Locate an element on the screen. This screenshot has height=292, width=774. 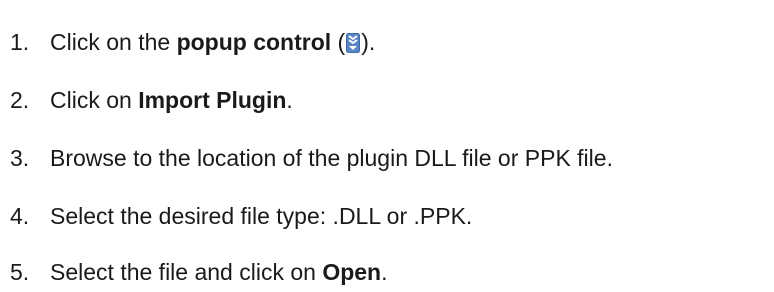
step-text: Select the file and click on Open. is located at coordinates (219, 272).